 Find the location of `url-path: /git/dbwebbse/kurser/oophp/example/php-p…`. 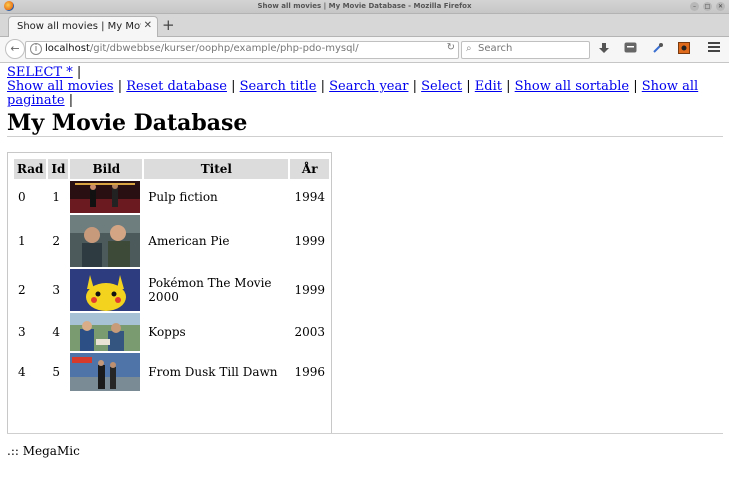

url-path: /git/dbwebbse/kurser/oophp/example/php-p… is located at coordinates (224, 48).